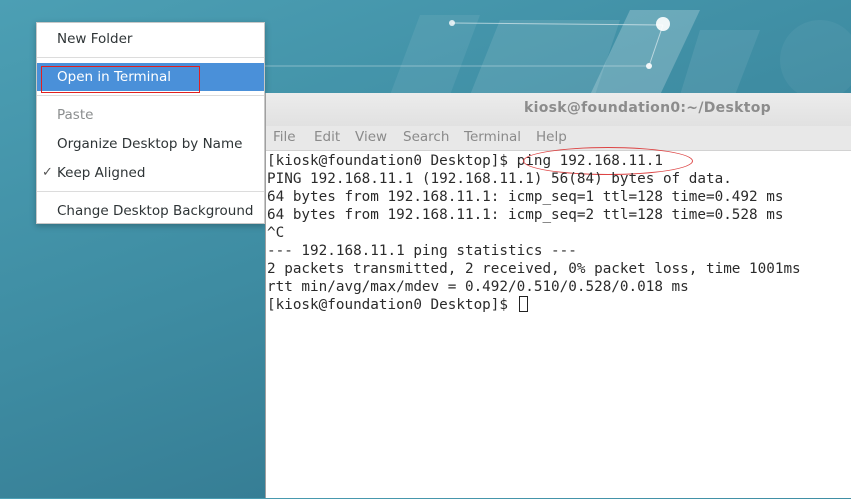 This screenshot has height=499, width=851. What do you see at coordinates (647, 108) in the screenshot?
I see `window-title: kiosk@foundation0:~/Desktop` at bounding box center [647, 108].